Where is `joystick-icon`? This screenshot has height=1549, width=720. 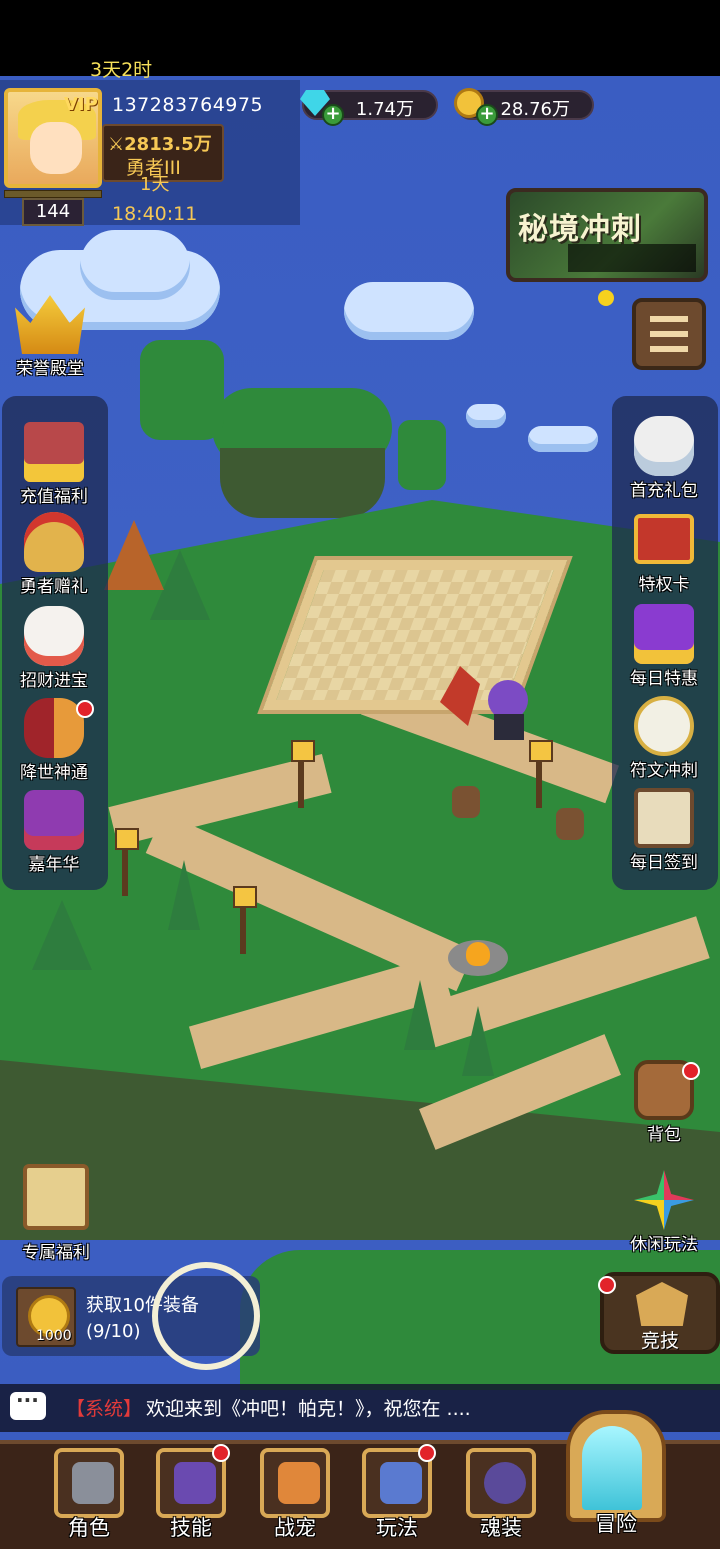
joystick-icon is located at coordinates (401, 1483).